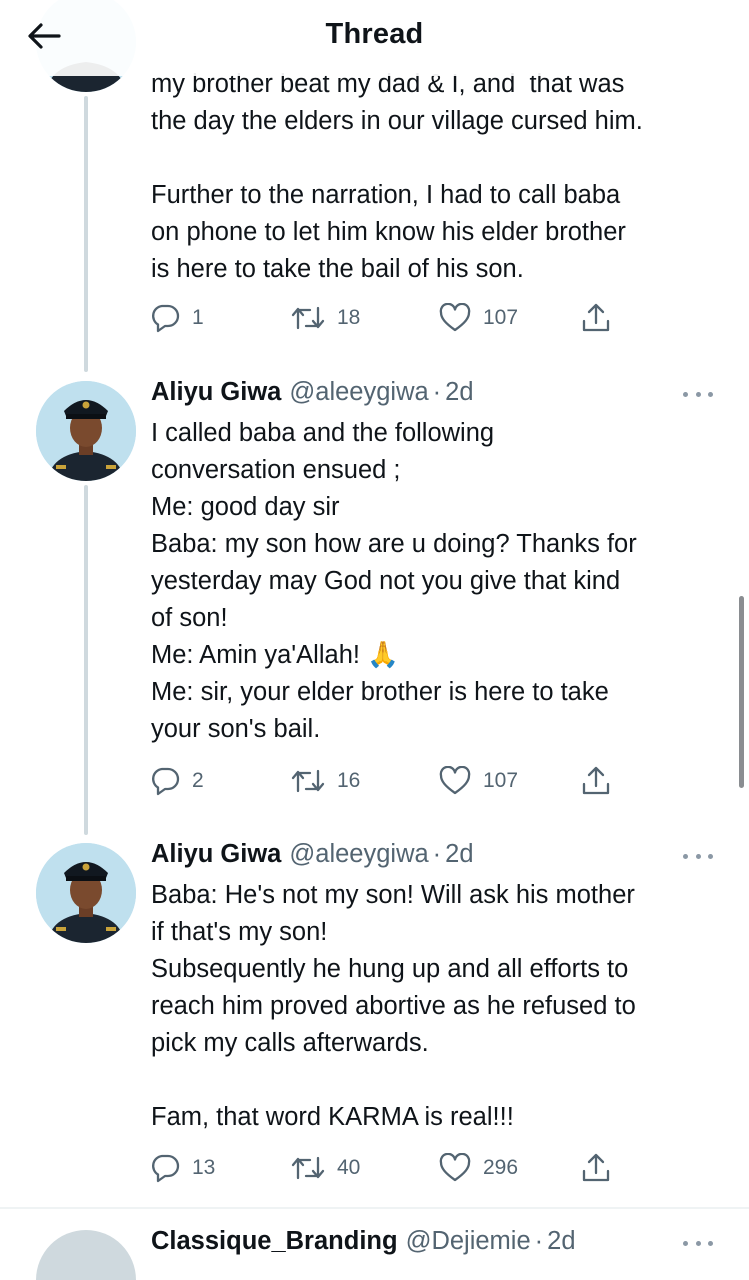 This screenshot has width=749, height=1280. I want to click on retweet-count: 16, so click(349, 780).